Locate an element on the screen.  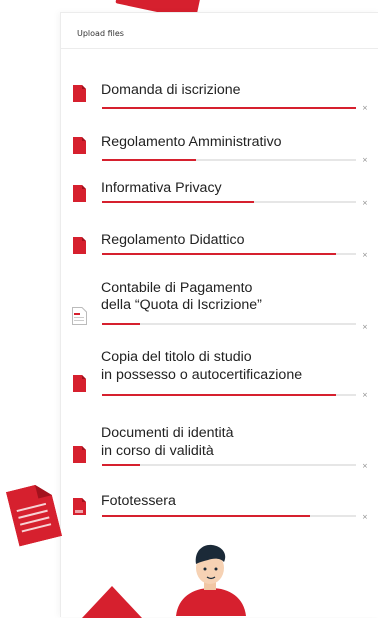
file-name-line-1: Copia del titolo di studio is located at coordinates (176, 357).